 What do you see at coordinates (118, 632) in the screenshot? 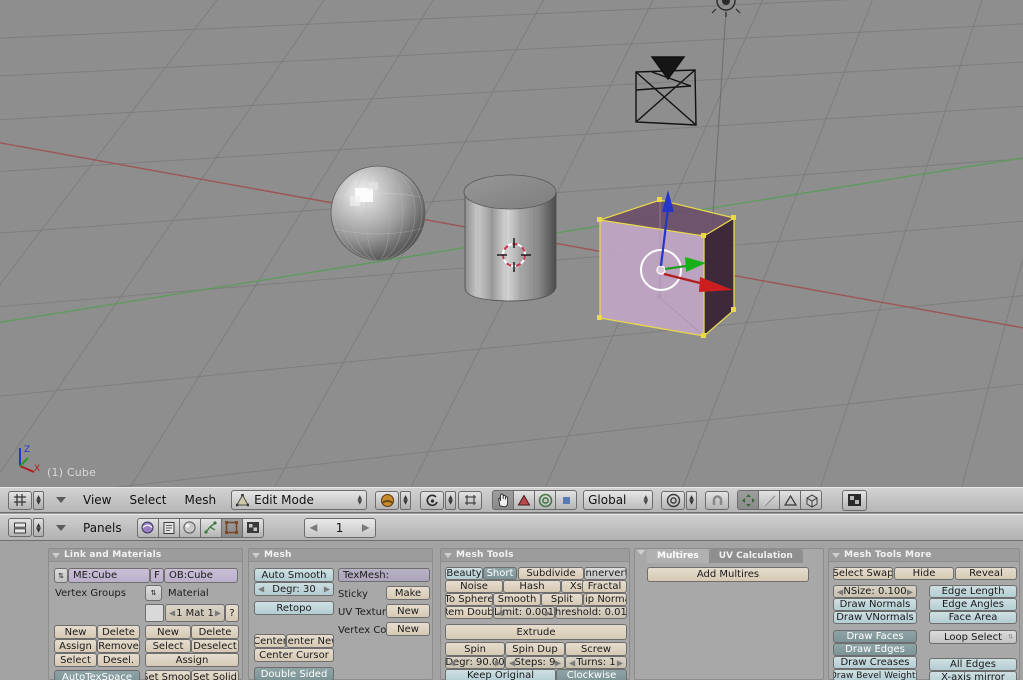
I see `vgroup-delete-button: Delete` at bounding box center [118, 632].